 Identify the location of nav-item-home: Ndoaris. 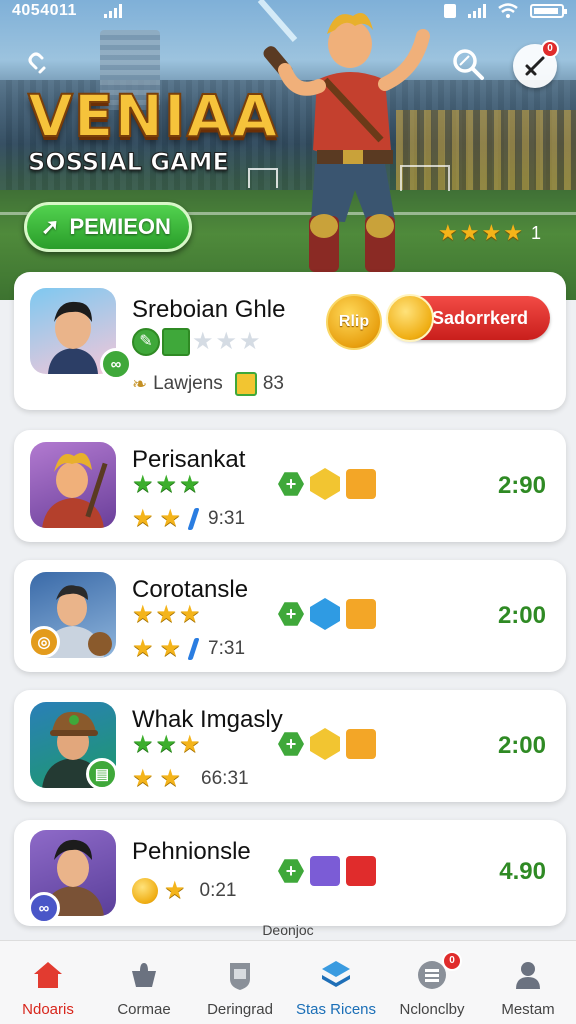
(48, 982).